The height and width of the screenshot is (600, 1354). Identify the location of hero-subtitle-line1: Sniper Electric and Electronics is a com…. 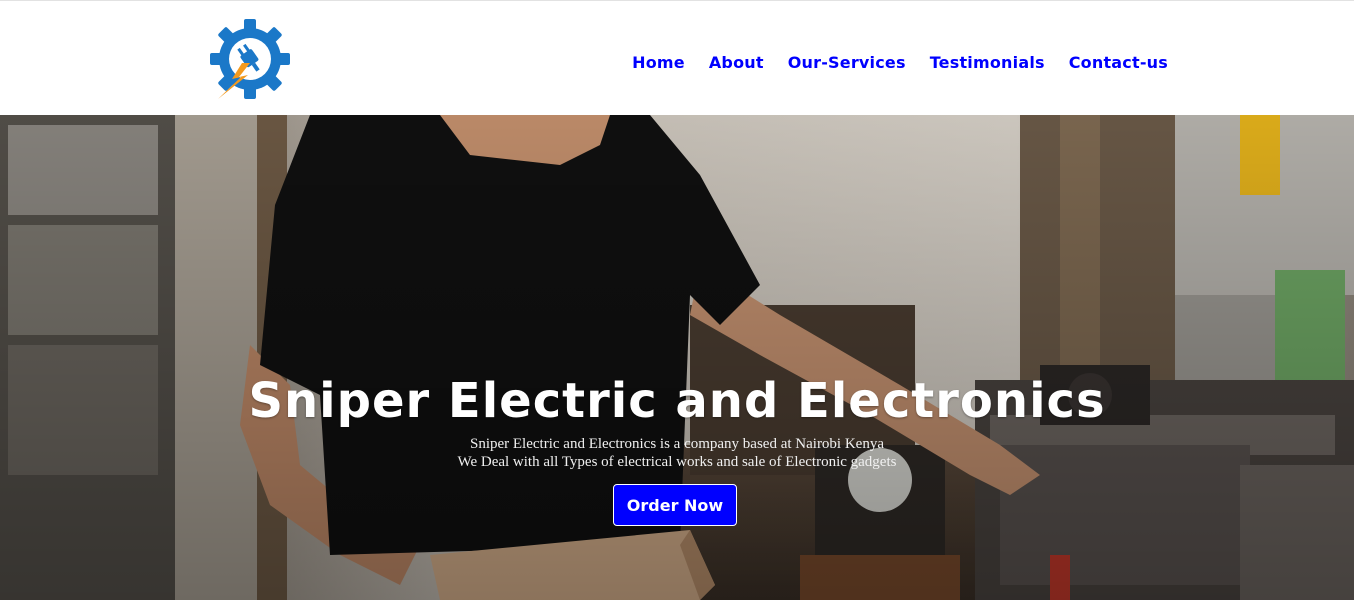
(677, 444).